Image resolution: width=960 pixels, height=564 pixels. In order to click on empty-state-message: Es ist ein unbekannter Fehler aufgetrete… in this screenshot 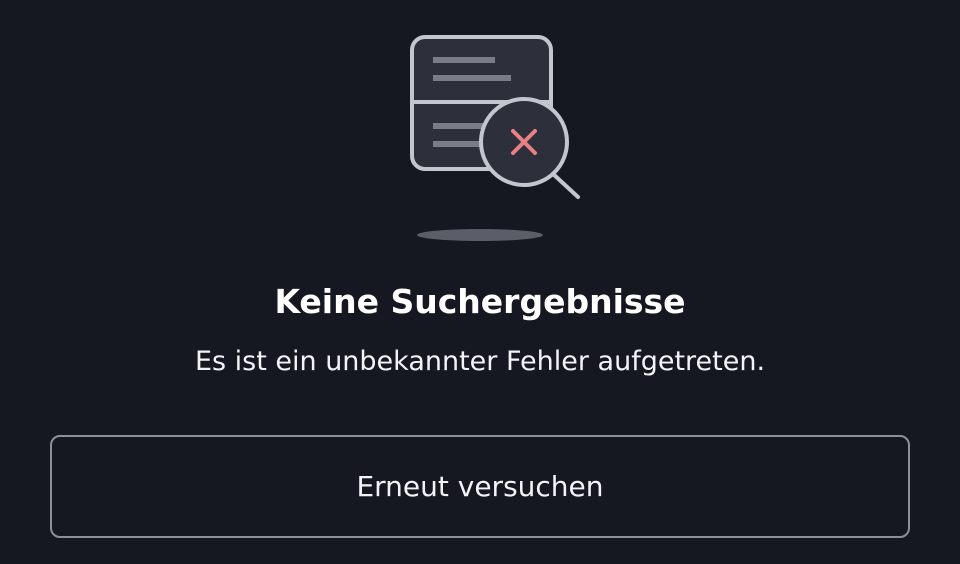, I will do `click(480, 361)`.